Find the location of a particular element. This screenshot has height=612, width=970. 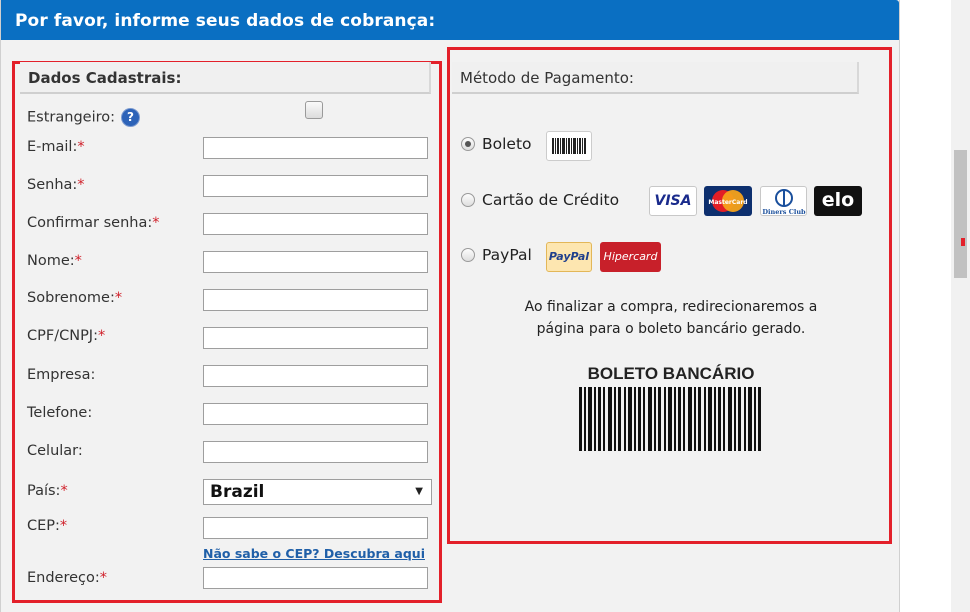

diners-club-logo: Diners Club is located at coordinates (783, 201).